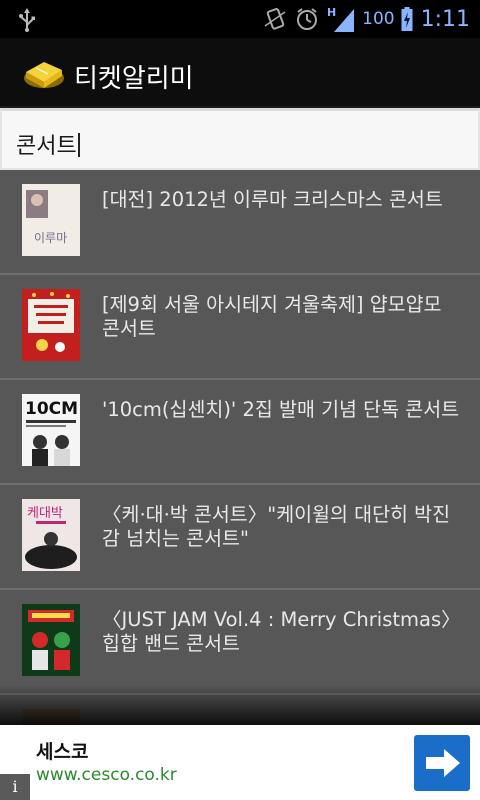  Describe the element at coordinates (240, 762) in the screenshot. I see `ad-banner: 세스코 www.cesco.co.kr i` at that location.